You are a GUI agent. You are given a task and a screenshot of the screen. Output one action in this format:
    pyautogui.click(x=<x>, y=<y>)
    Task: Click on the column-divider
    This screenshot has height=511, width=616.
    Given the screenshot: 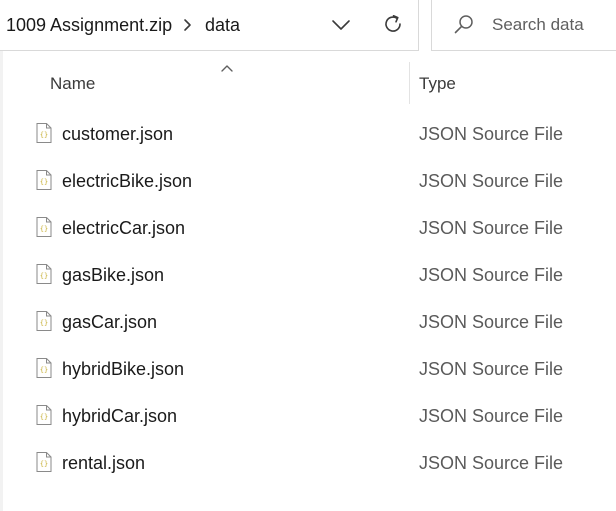 What is the action you would take?
    pyautogui.click(x=409, y=83)
    